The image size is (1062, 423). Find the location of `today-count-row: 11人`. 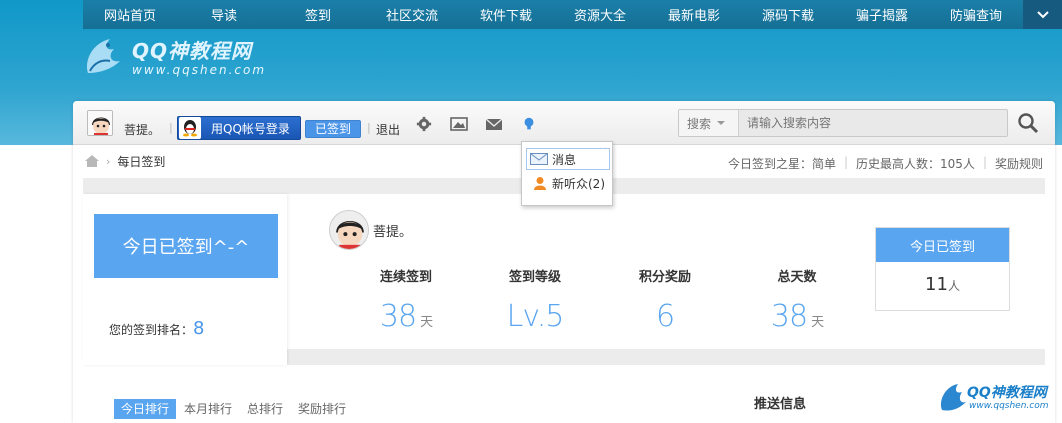

today-count-row: 11人 is located at coordinates (942, 278).